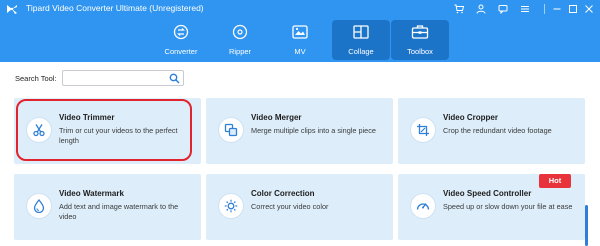 The height and width of the screenshot is (246, 600). I want to click on cart-icon, so click(459, 9).